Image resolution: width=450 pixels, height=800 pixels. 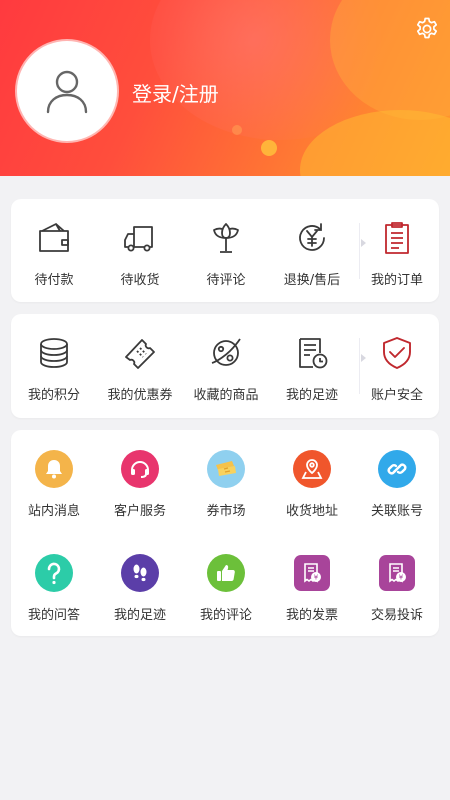 I want to click on customer-service: 客户服务, so click(x=140, y=482).